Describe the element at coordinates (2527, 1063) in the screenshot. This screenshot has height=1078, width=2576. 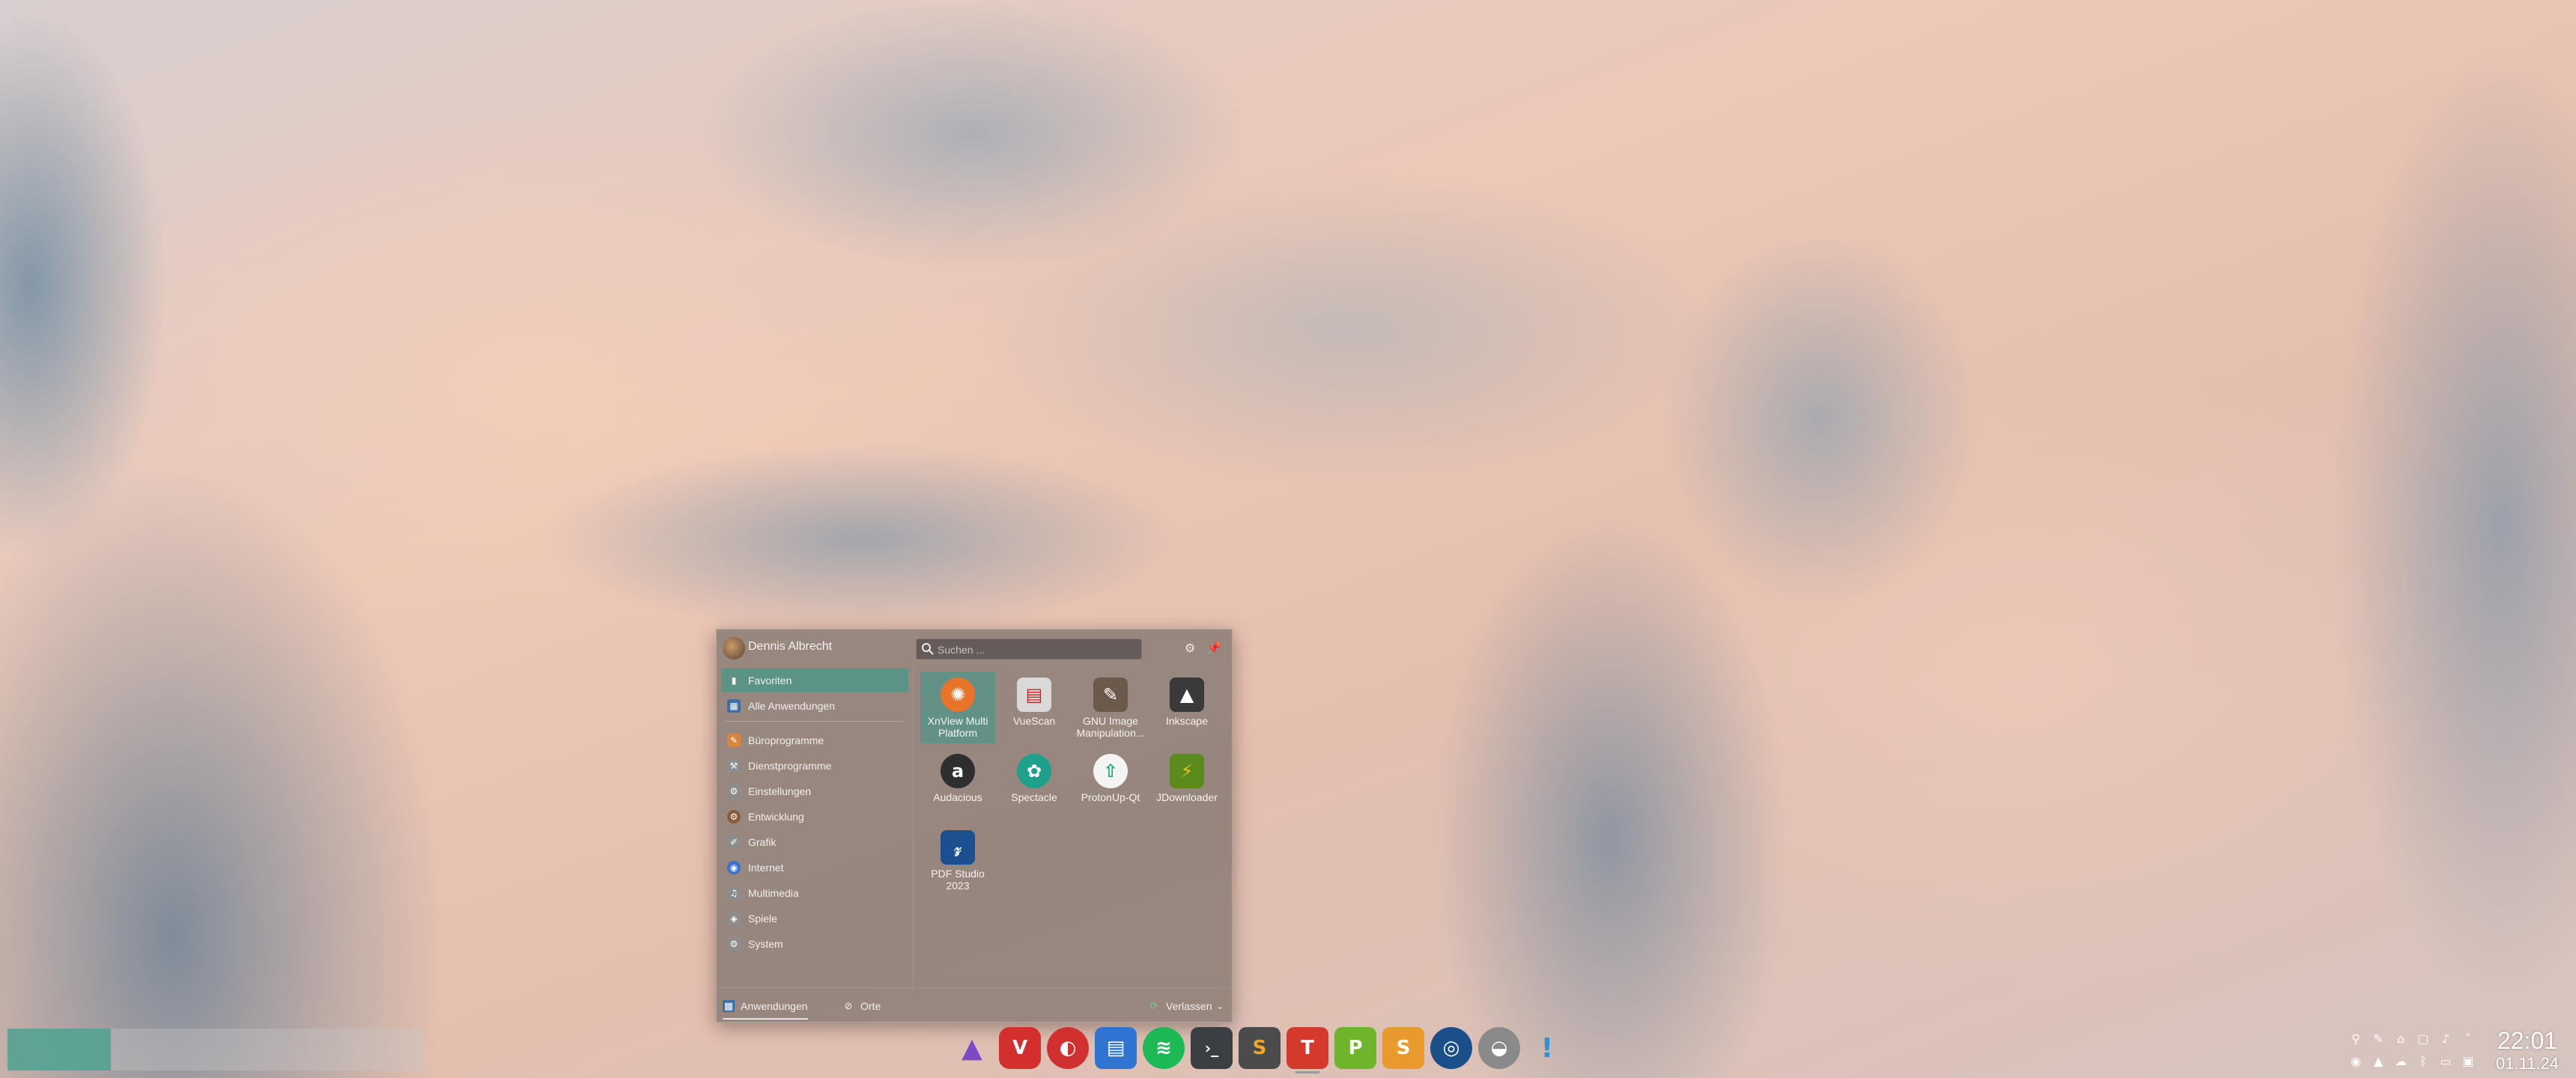
I see `clock-date: 01.11.24` at that location.